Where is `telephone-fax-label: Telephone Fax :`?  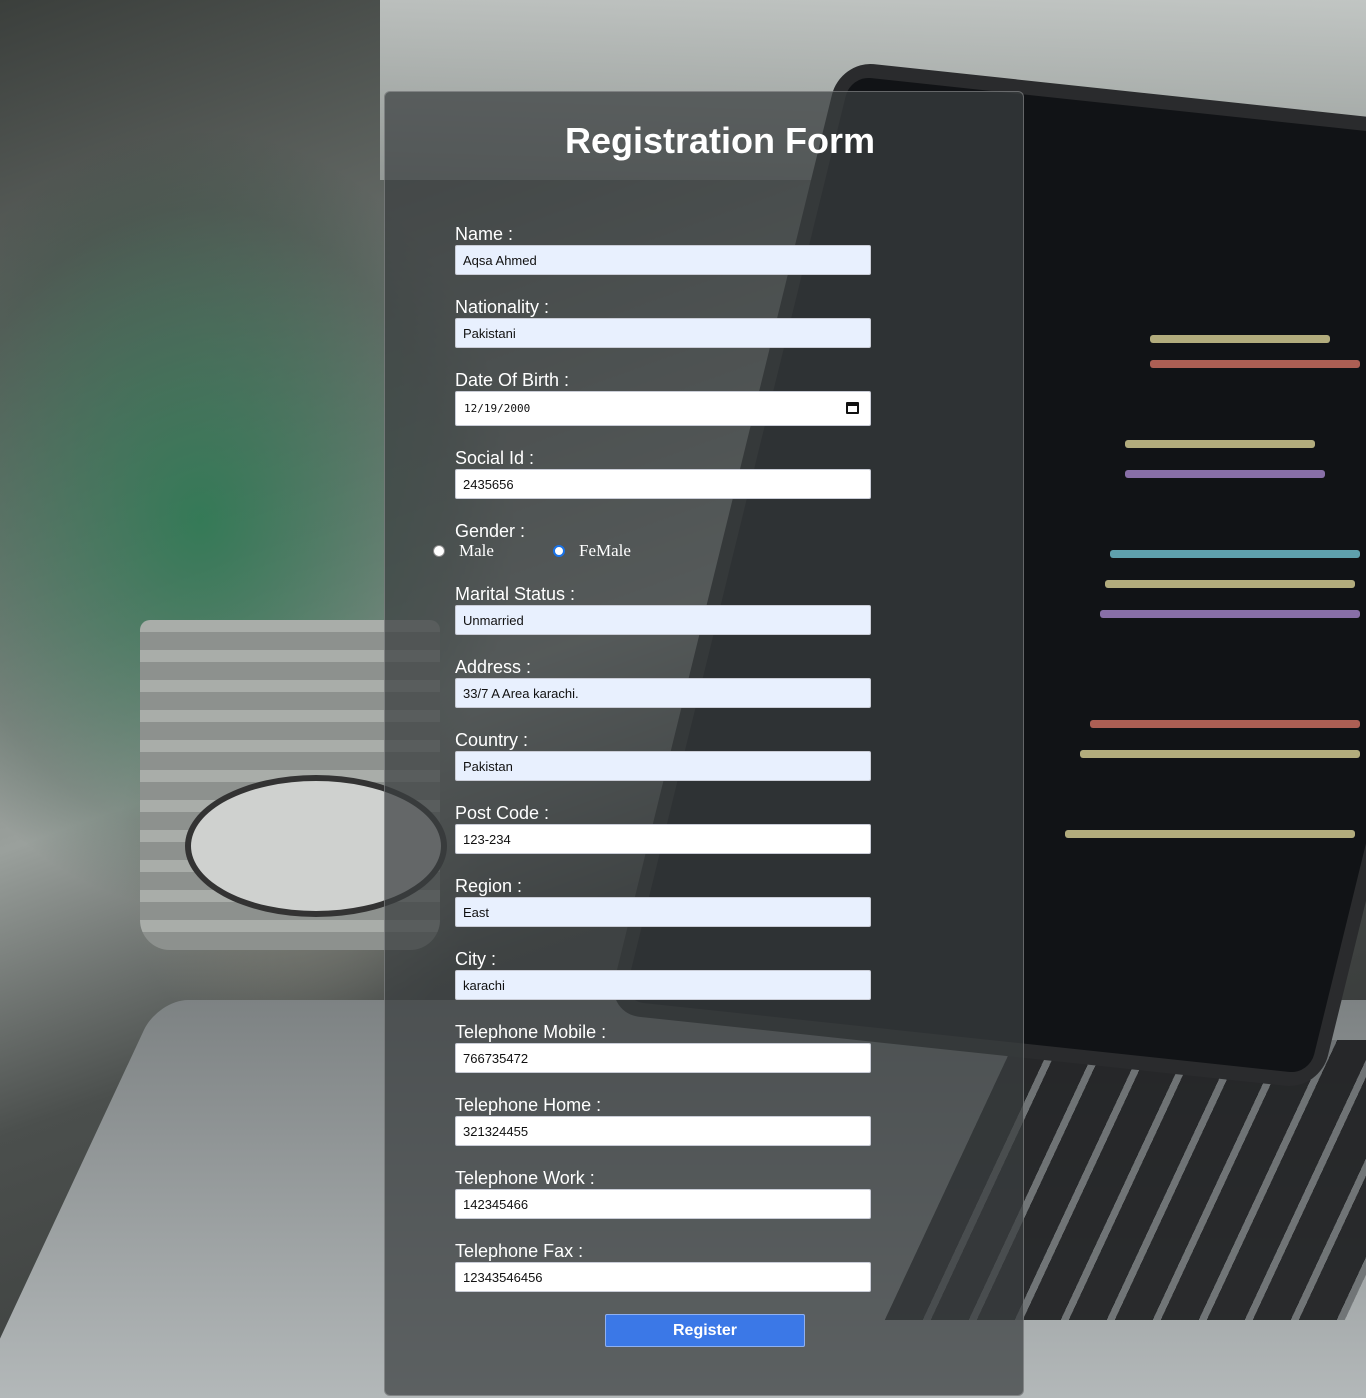
telephone-fax-label: Telephone Fax : is located at coordinates (519, 1251).